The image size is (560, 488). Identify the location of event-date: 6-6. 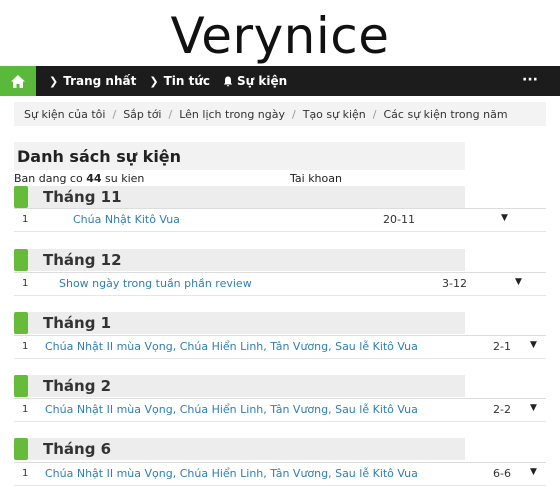
(502, 473).